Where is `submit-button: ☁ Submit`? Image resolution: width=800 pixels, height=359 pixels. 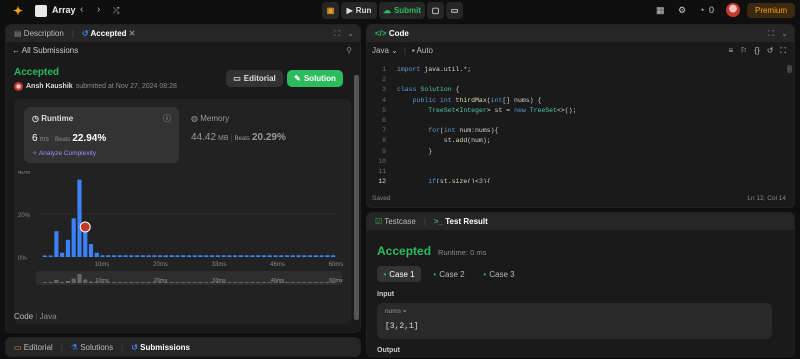
submit-button: ☁ Submit is located at coordinates (402, 10).